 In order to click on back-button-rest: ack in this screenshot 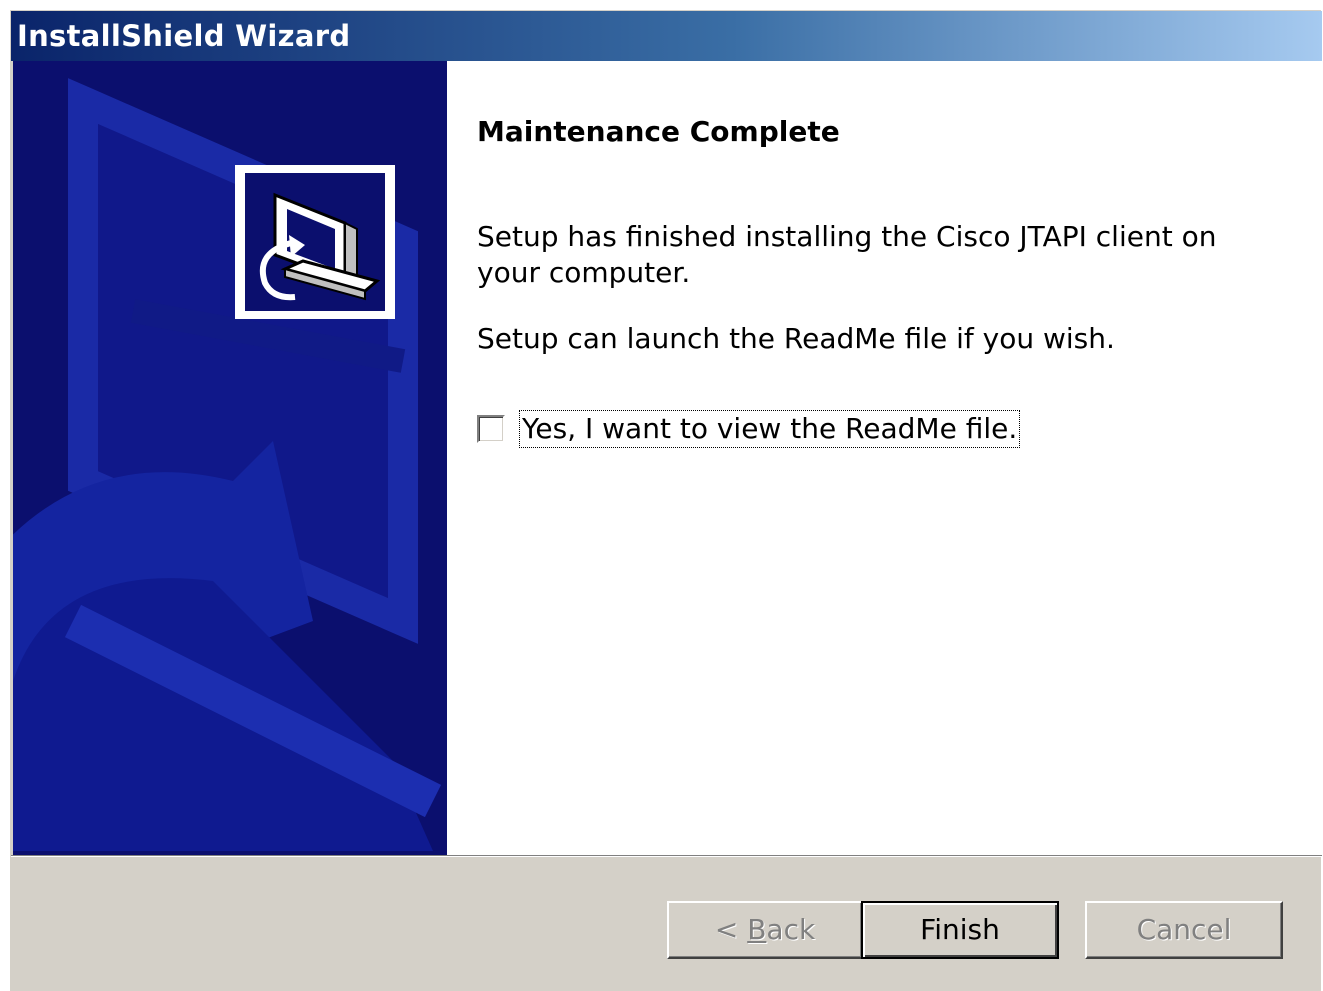, I will do `click(791, 929)`.